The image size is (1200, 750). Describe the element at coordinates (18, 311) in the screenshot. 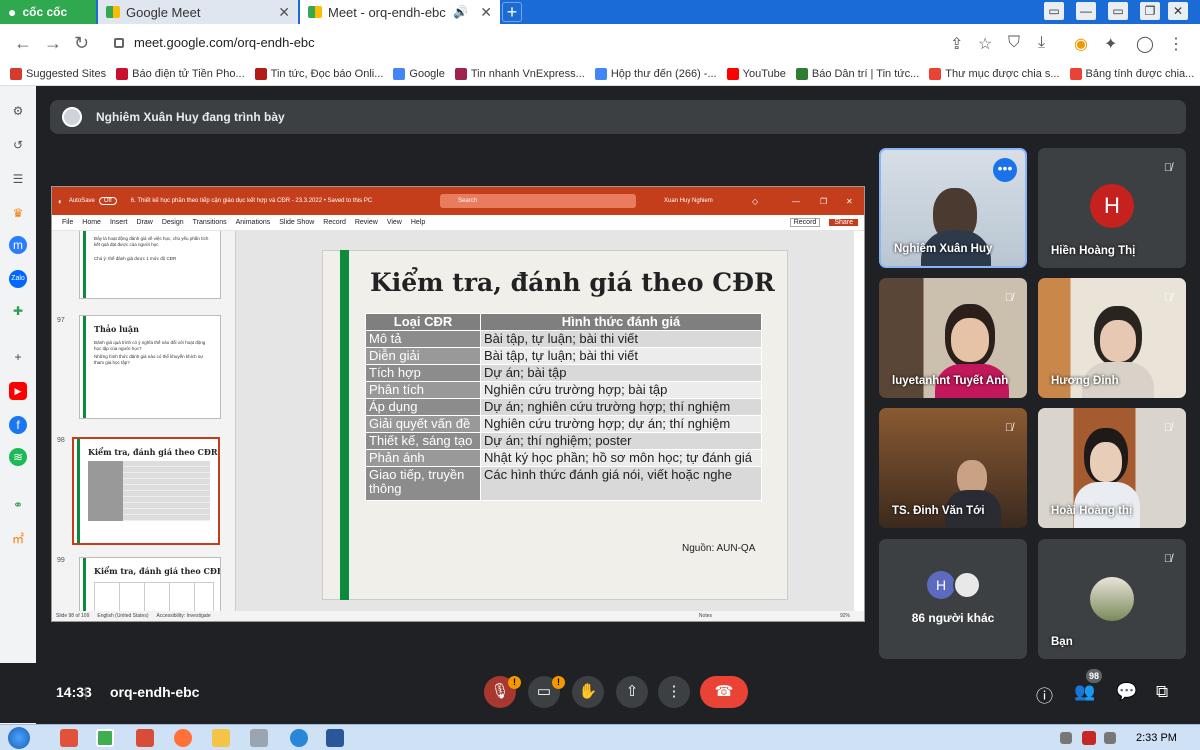

I see `game-icon: ✚` at that location.